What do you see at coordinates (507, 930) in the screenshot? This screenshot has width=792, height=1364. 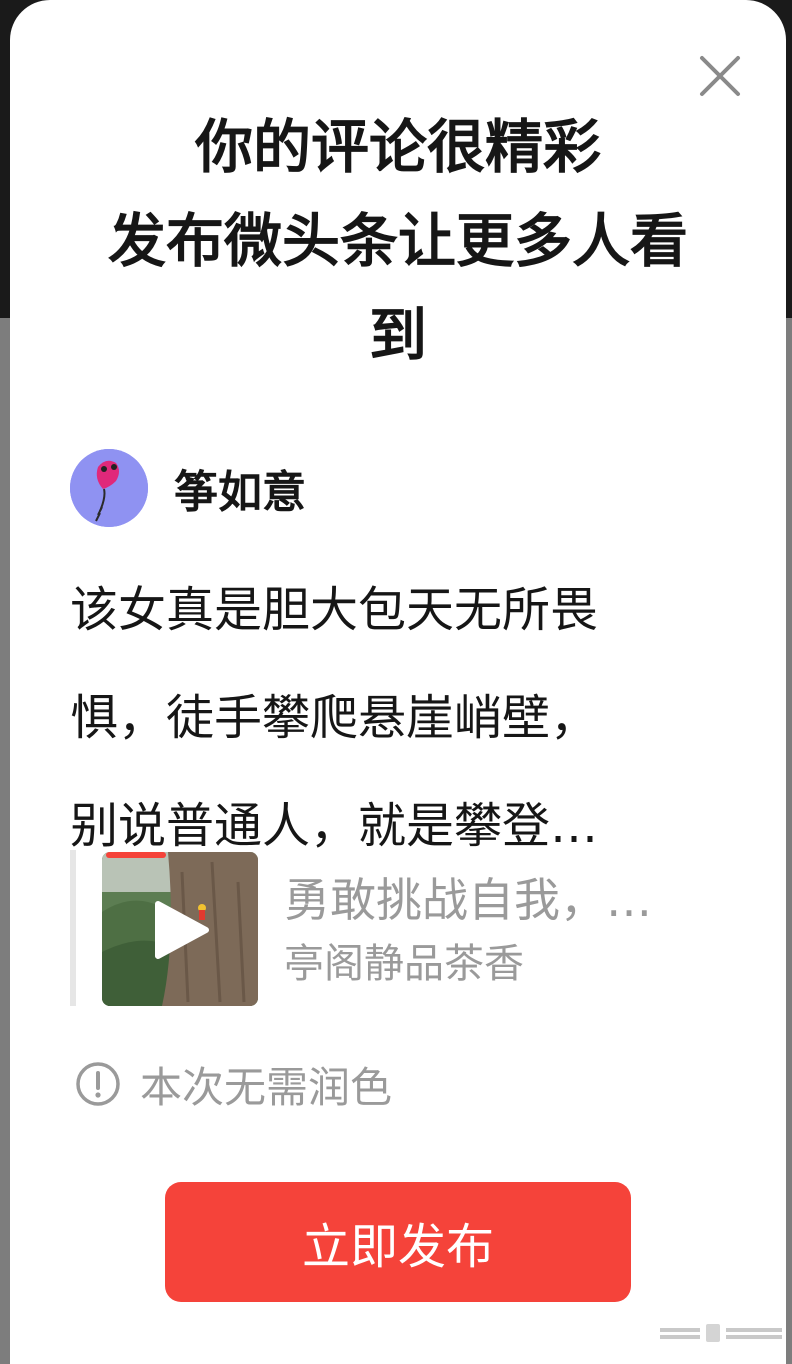 I see `card-text: 勇敢挑战自我，… 亭阁静品茶香` at bounding box center [507, 930].